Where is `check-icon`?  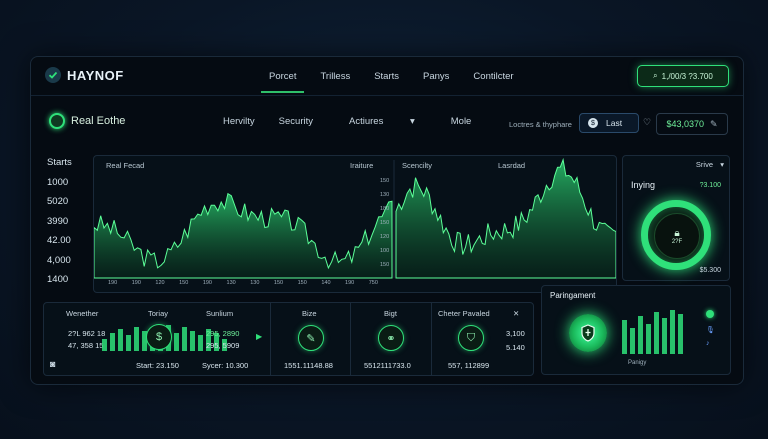
check-icon is located at coordinates (53, 75).